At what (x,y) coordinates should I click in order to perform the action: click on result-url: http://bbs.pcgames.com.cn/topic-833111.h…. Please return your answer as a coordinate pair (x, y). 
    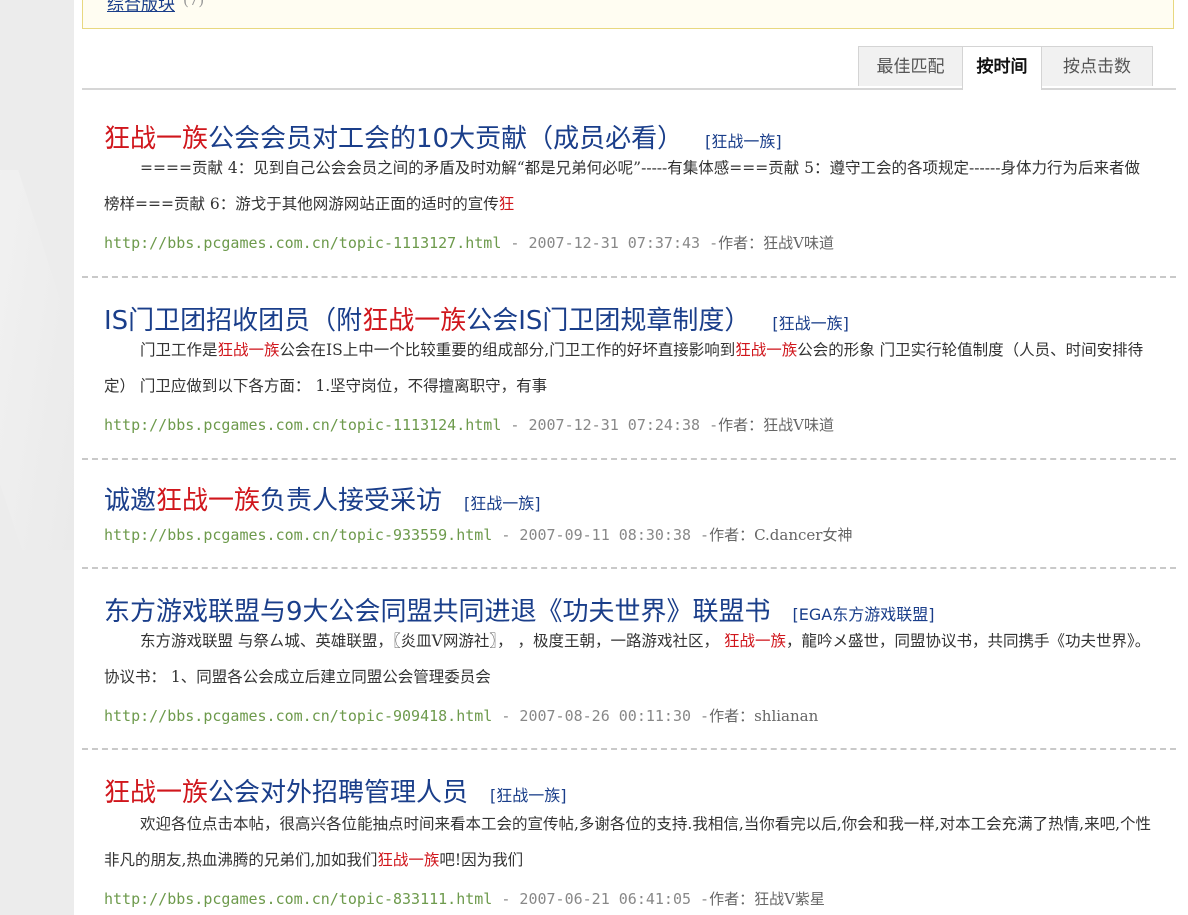
    Looking at the image, I should click on (298, 899).